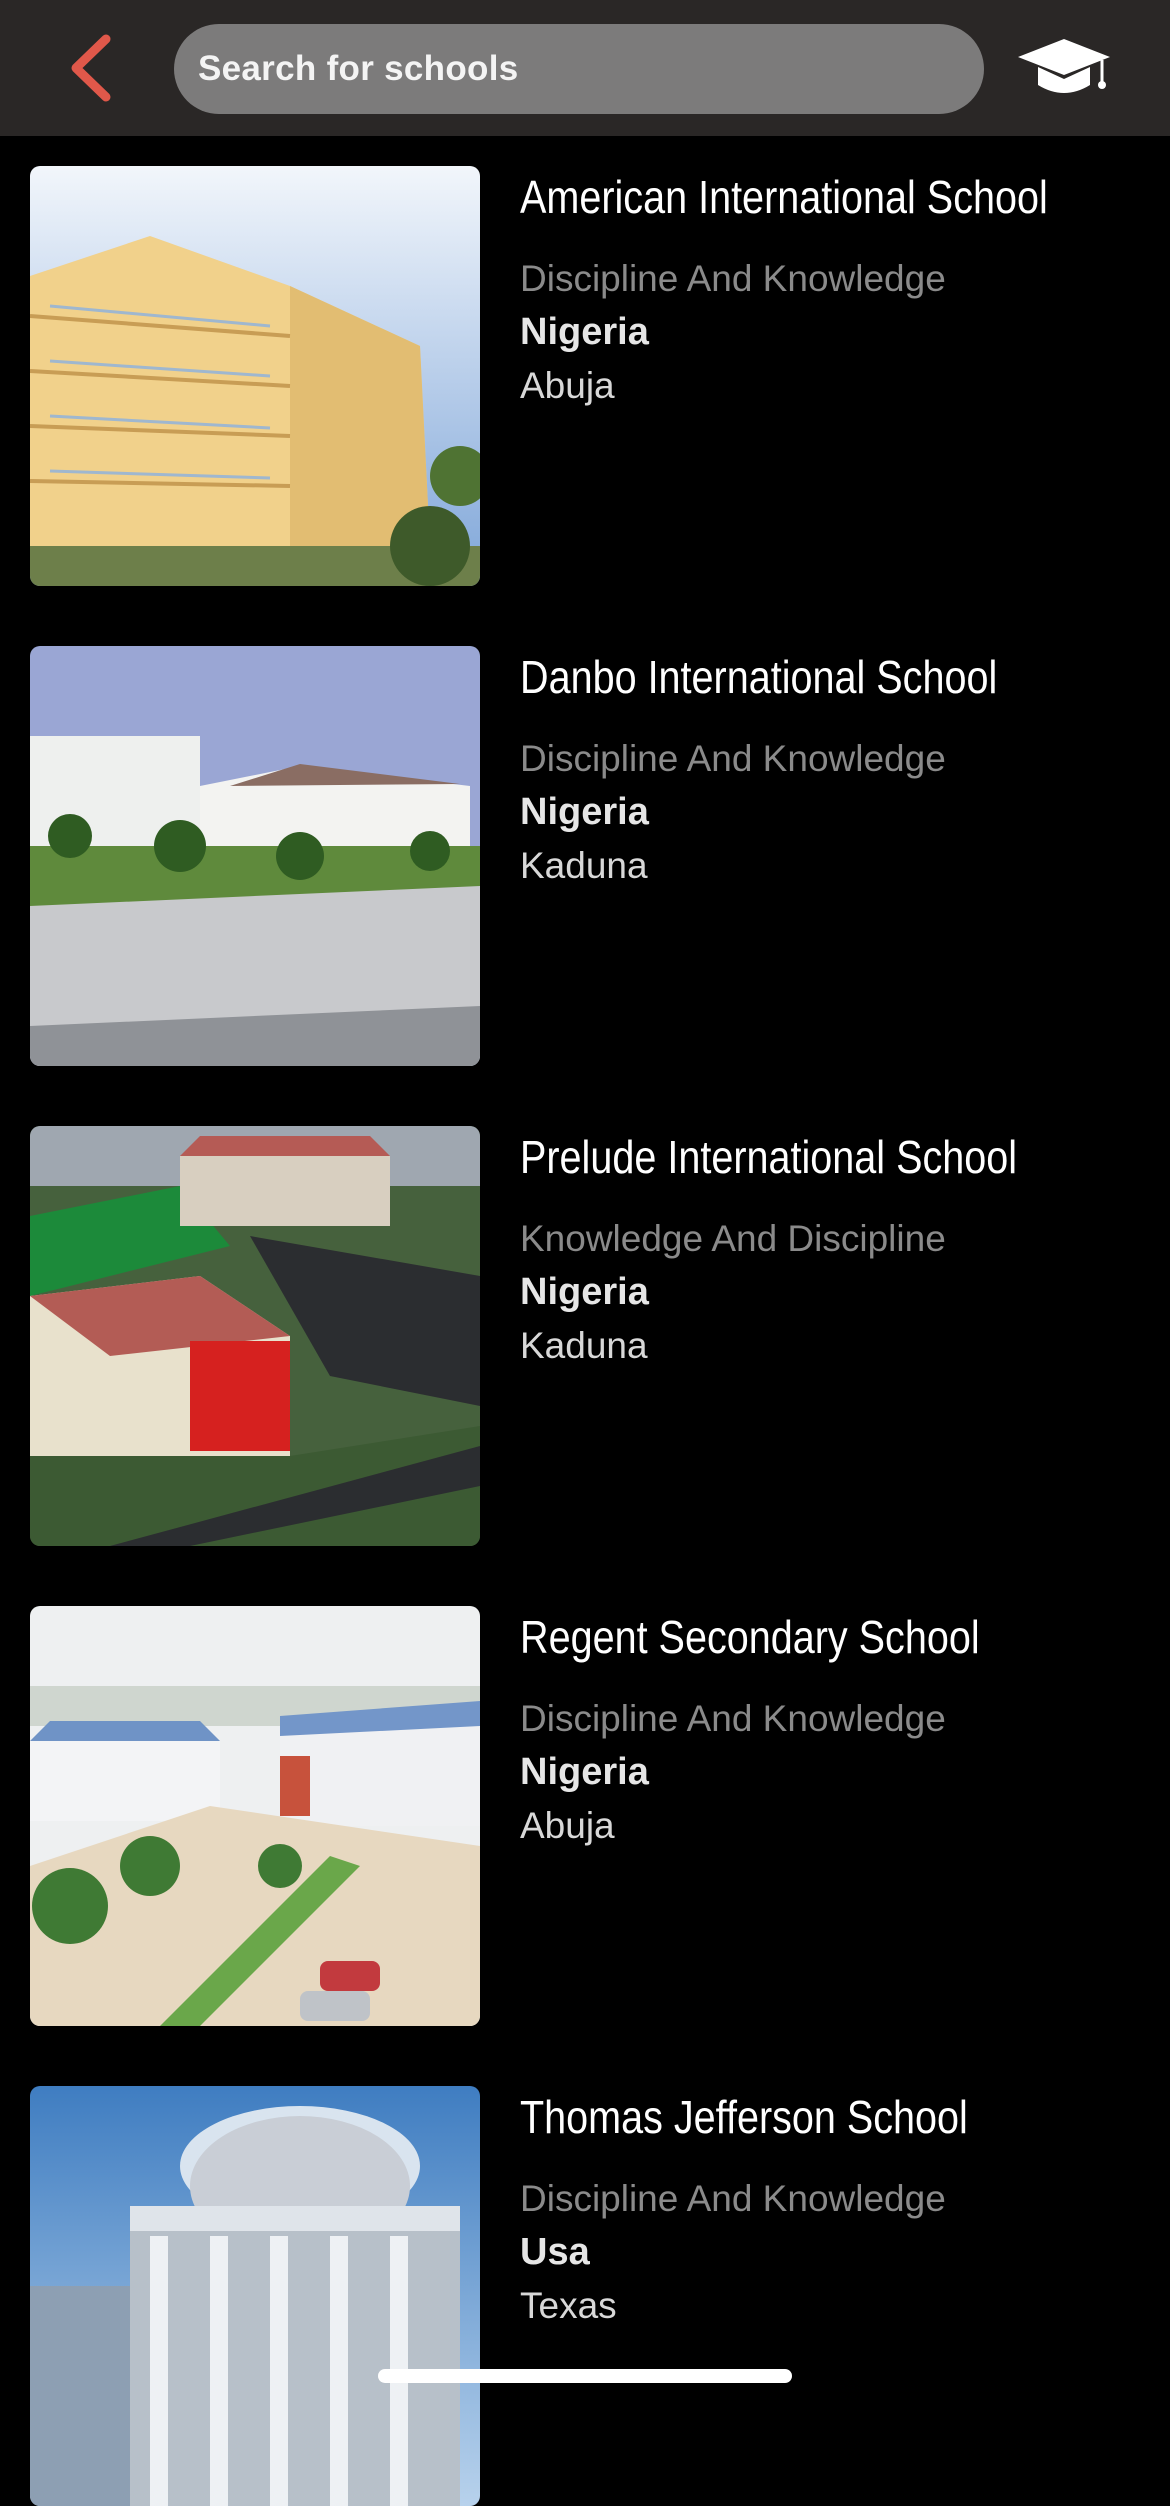 This screenshot has width=1170, height=2506. I want to click on home-indicator, so click(585, 2376).